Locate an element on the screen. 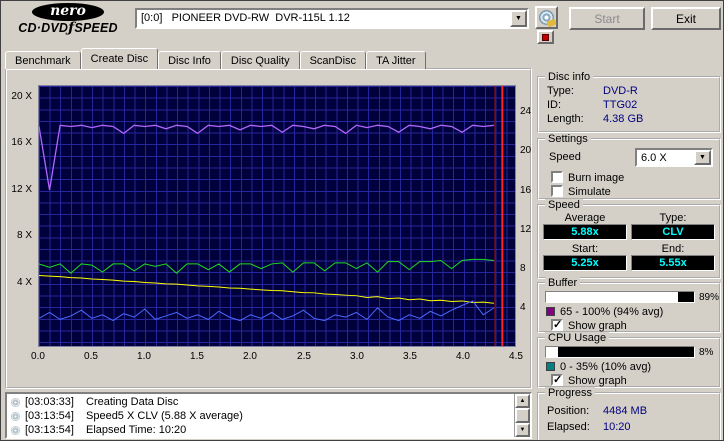  disc-id-value: TTG02 is located at coordinates (620, 105).